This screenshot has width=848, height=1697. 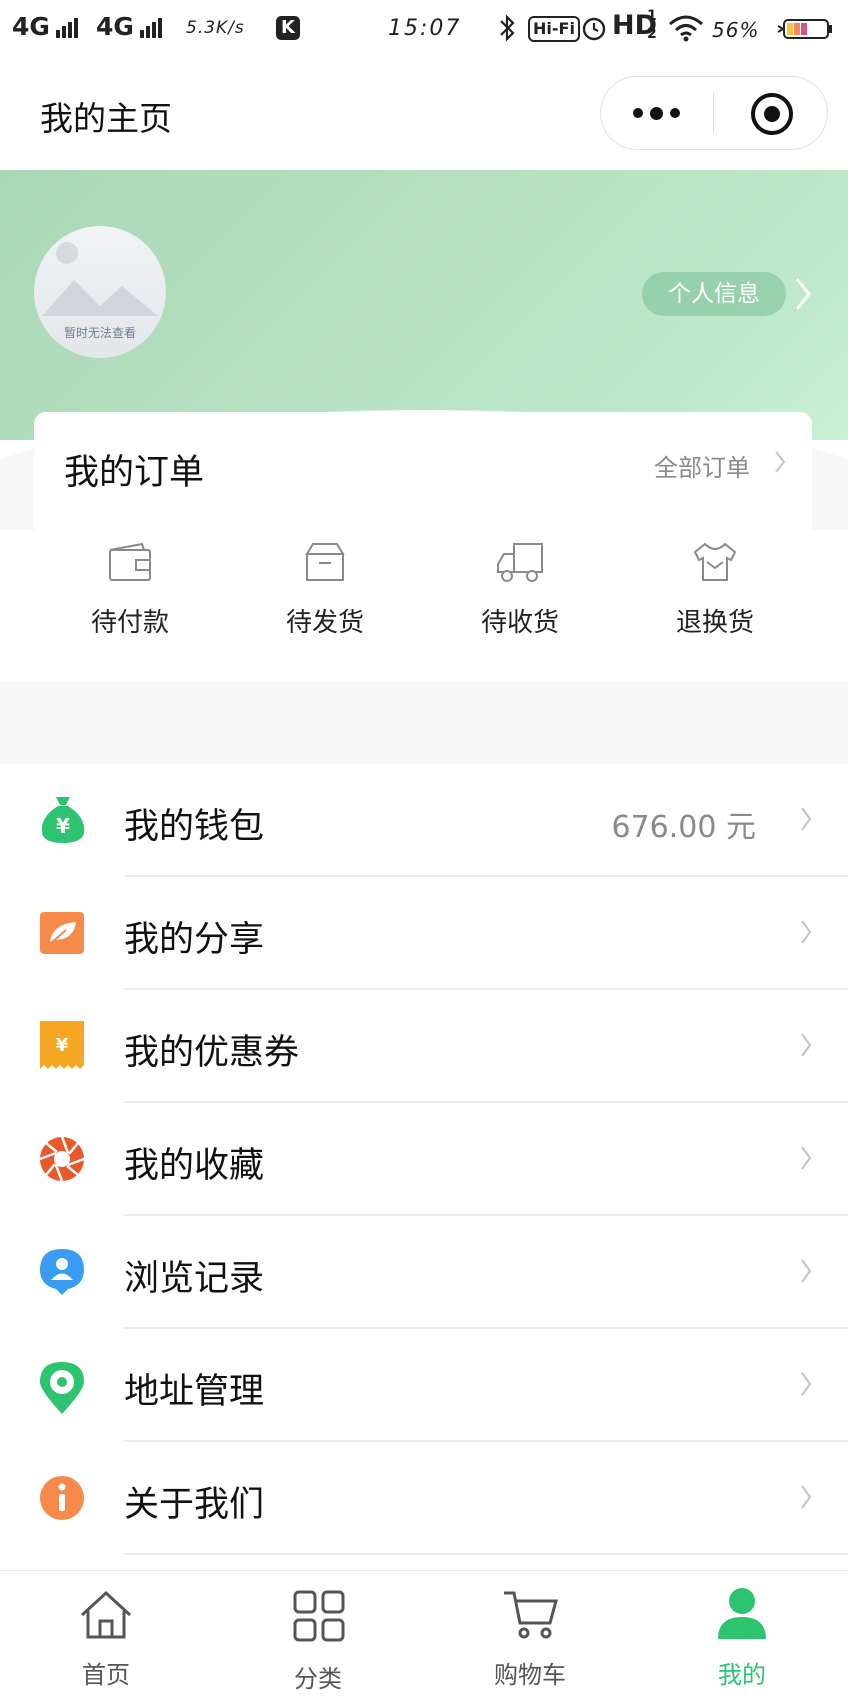 What do you see at coordinates (530, 1634) in the screenshot?
I see `tab-cart: 购物车` at bounding box center [530, 1634].